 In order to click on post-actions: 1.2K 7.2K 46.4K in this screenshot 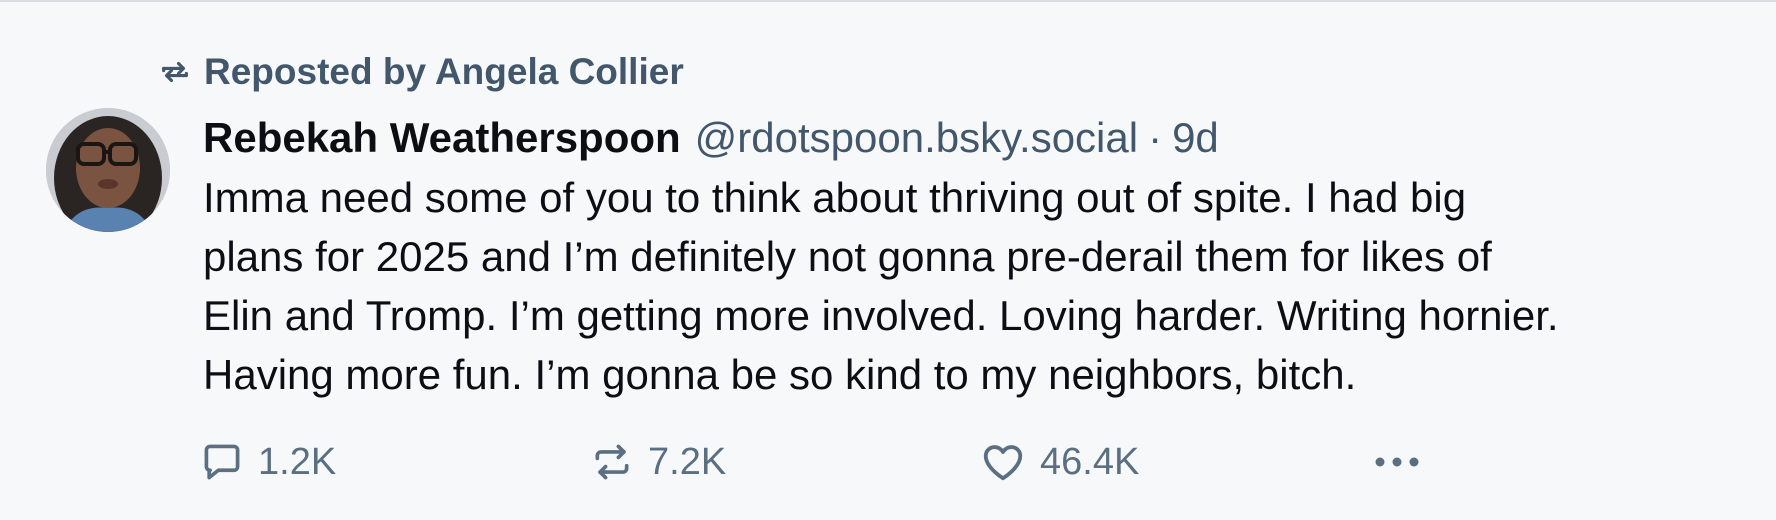, I will do `click(825, 462)`.